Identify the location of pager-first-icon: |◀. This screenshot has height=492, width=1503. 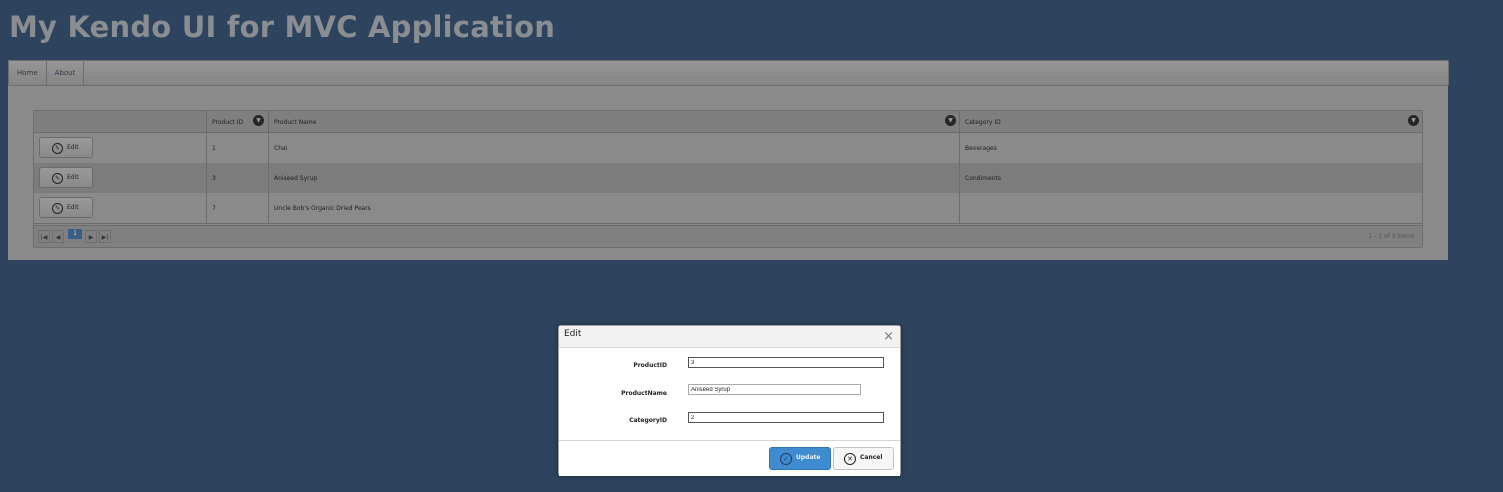
(44, 236).